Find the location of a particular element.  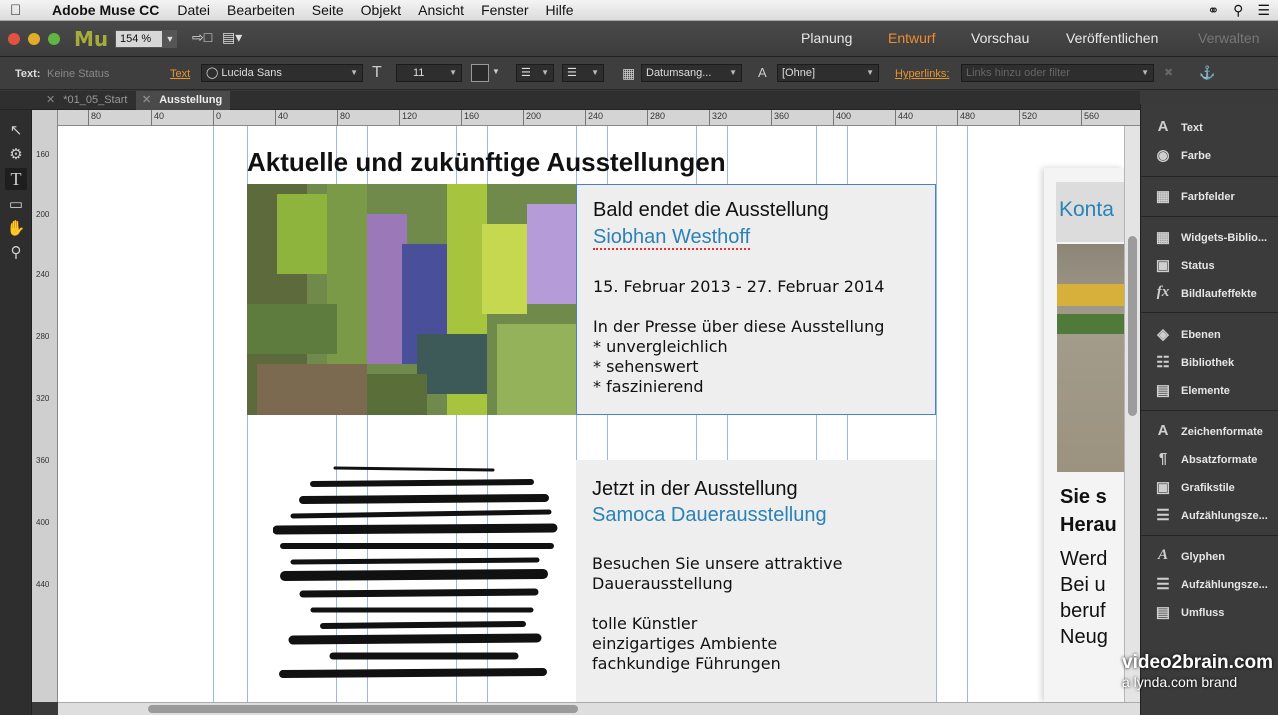

tab-ausstellung: ✕ Ausstellung is located at coordinates (183, 100).